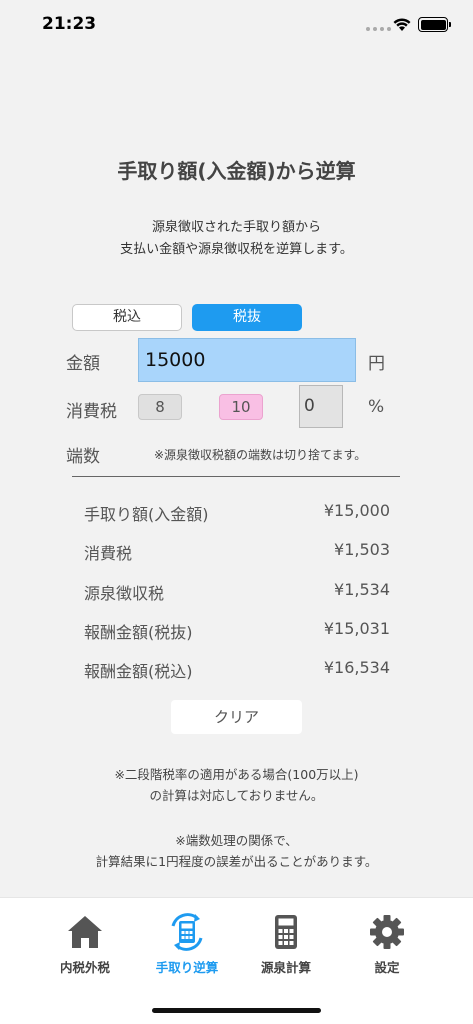  What do you see at coordinates (236, 171) in the screenshot?
I see `page-title: 手取り額(入金額)から逆算` at bounding box center [236, 171].